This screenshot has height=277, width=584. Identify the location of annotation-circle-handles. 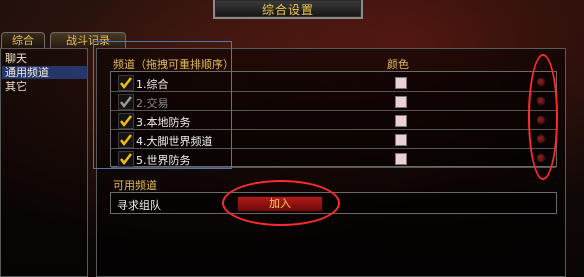
(543, 117).